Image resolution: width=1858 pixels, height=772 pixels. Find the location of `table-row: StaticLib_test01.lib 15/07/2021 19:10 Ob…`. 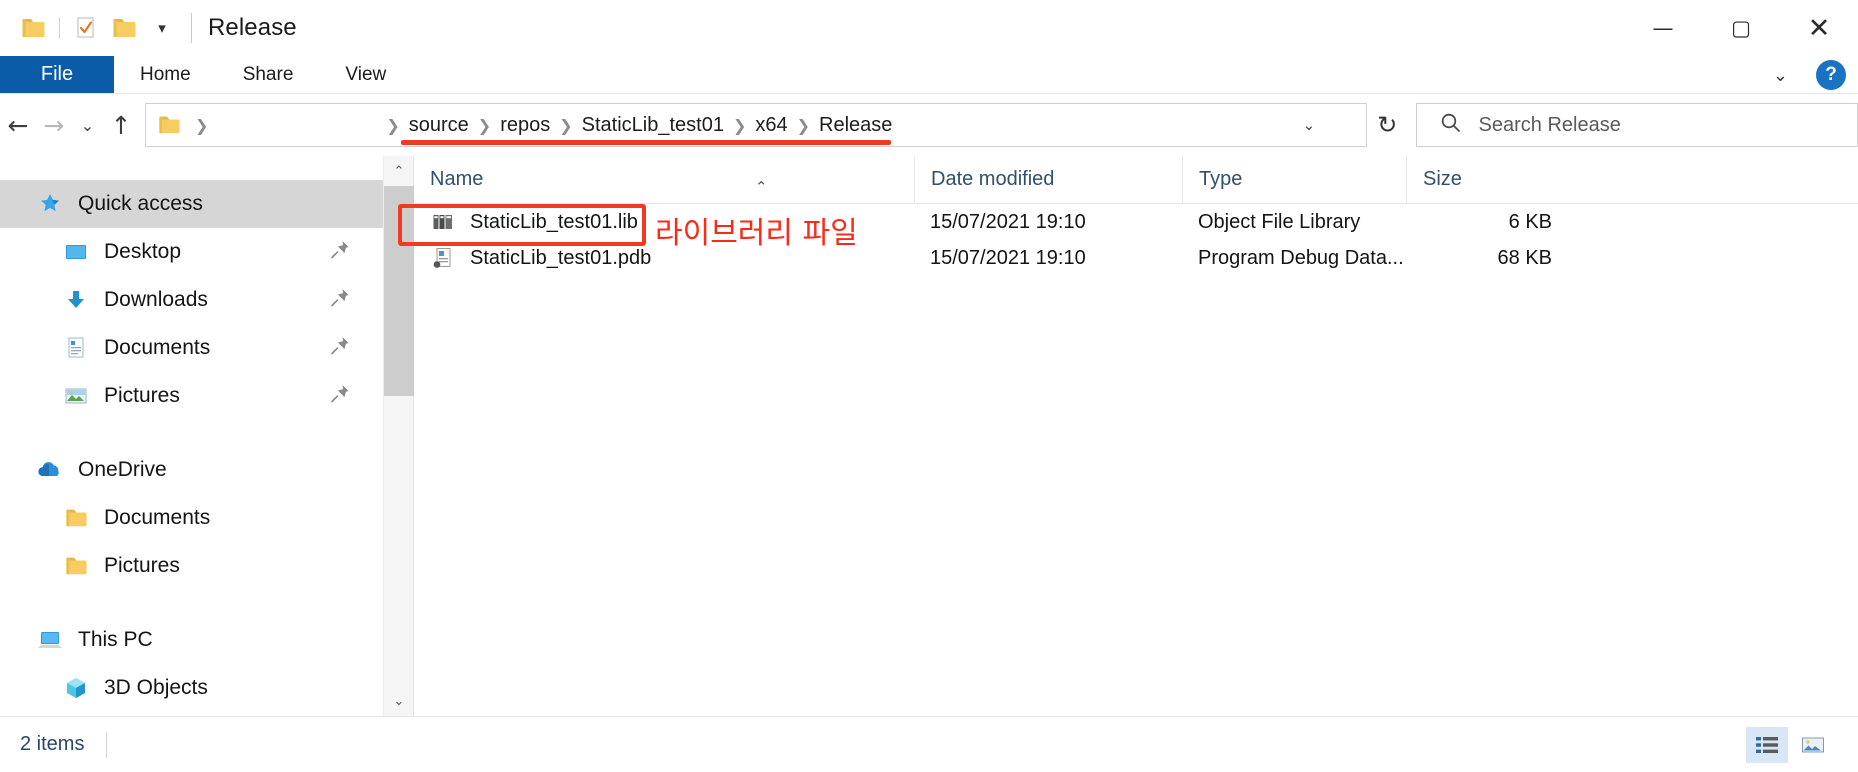

table-row: StaticLib_test01.lib 15/07/2021 19:10 Ob… is located at coordinates (1136, 222).